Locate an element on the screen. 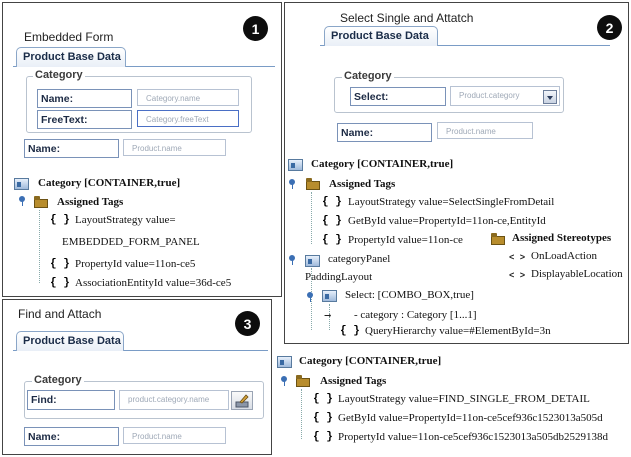 Image resolution: width=631 pixels, height=457 pixels. category-panel-node: categoryPanel is located at coordinates (359, 259).